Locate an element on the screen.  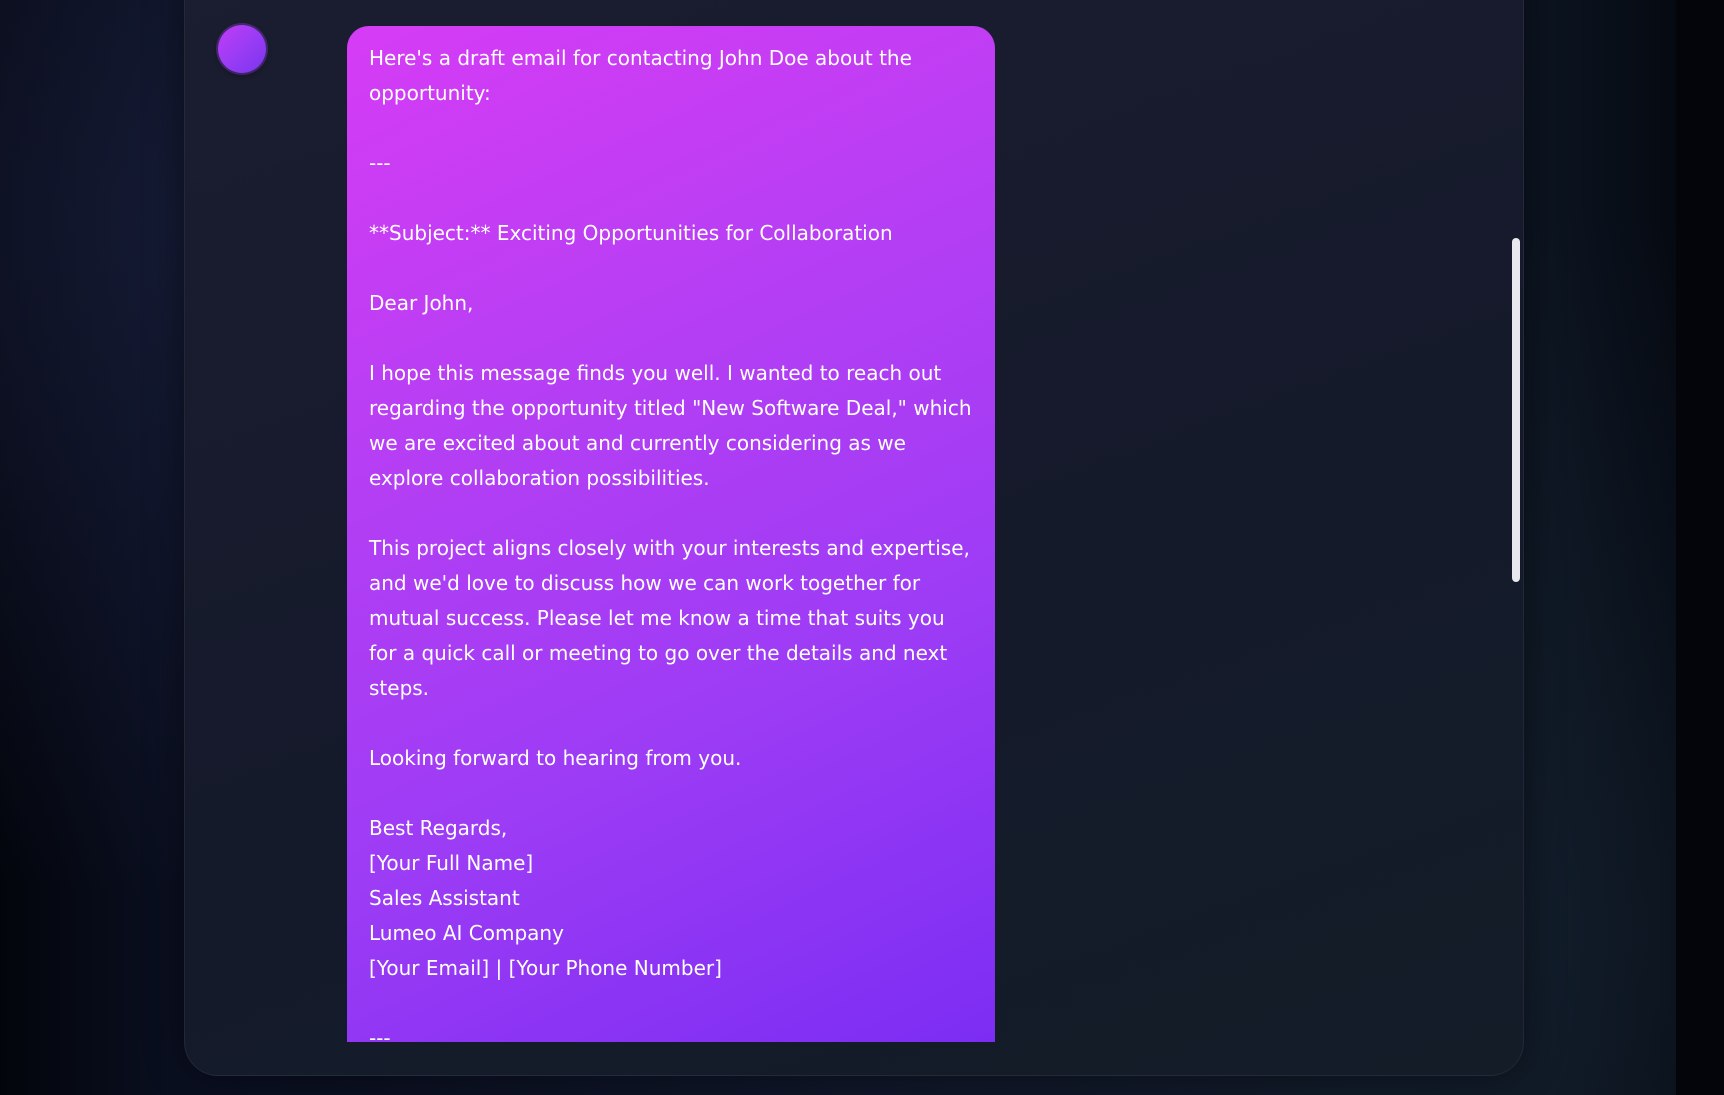
chat-scrollbar-thumb is located at coordinates (1516, 410).